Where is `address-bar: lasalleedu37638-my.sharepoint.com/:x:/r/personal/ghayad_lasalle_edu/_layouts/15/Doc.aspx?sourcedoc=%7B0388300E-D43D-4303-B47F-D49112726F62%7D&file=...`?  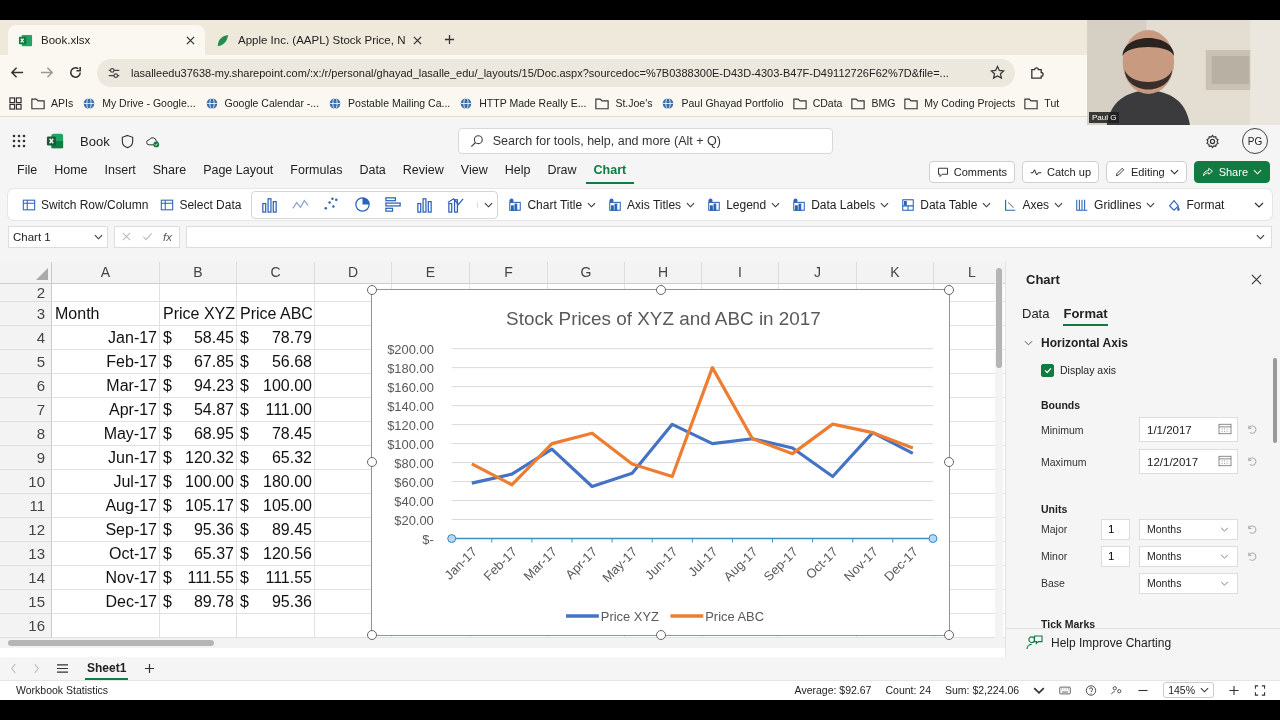 address-bar: lasalleedu37638-my.sharepoint.com/:x:/r/personal/ghayad_lasalle_edu/_layouts/15/Doc.aspx?sourcedoc=%7B0388300E-D43D-4303-B47F-D49112726F62%7D&file=... is located at coordinates (556, 72).